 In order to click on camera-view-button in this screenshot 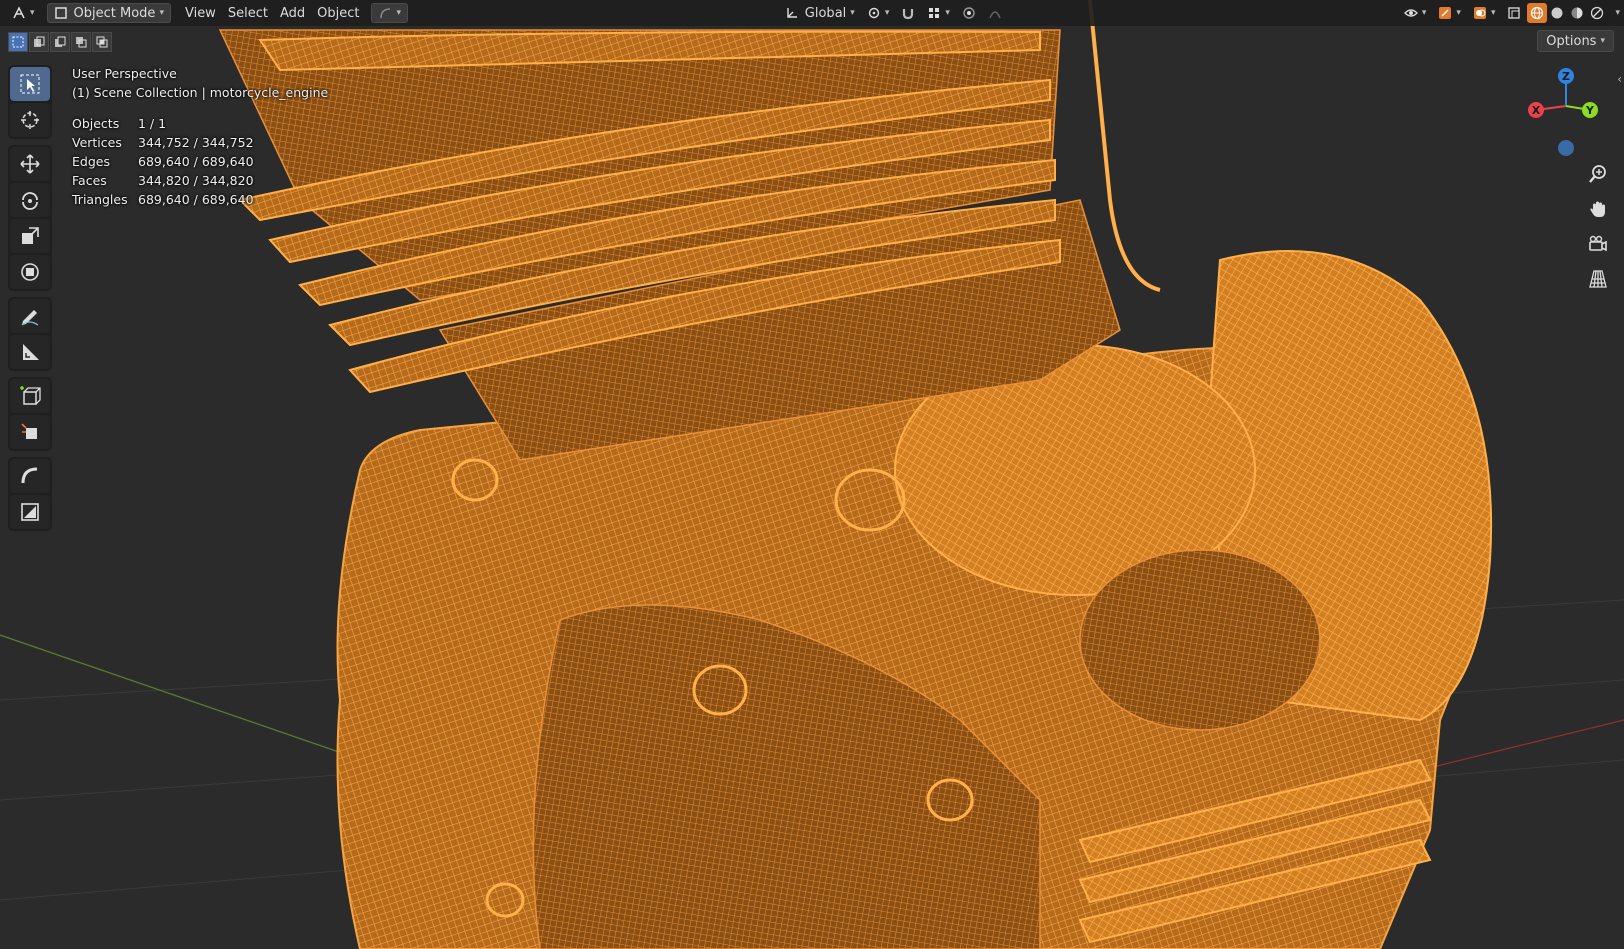, I will do `click(1598, 244)`.